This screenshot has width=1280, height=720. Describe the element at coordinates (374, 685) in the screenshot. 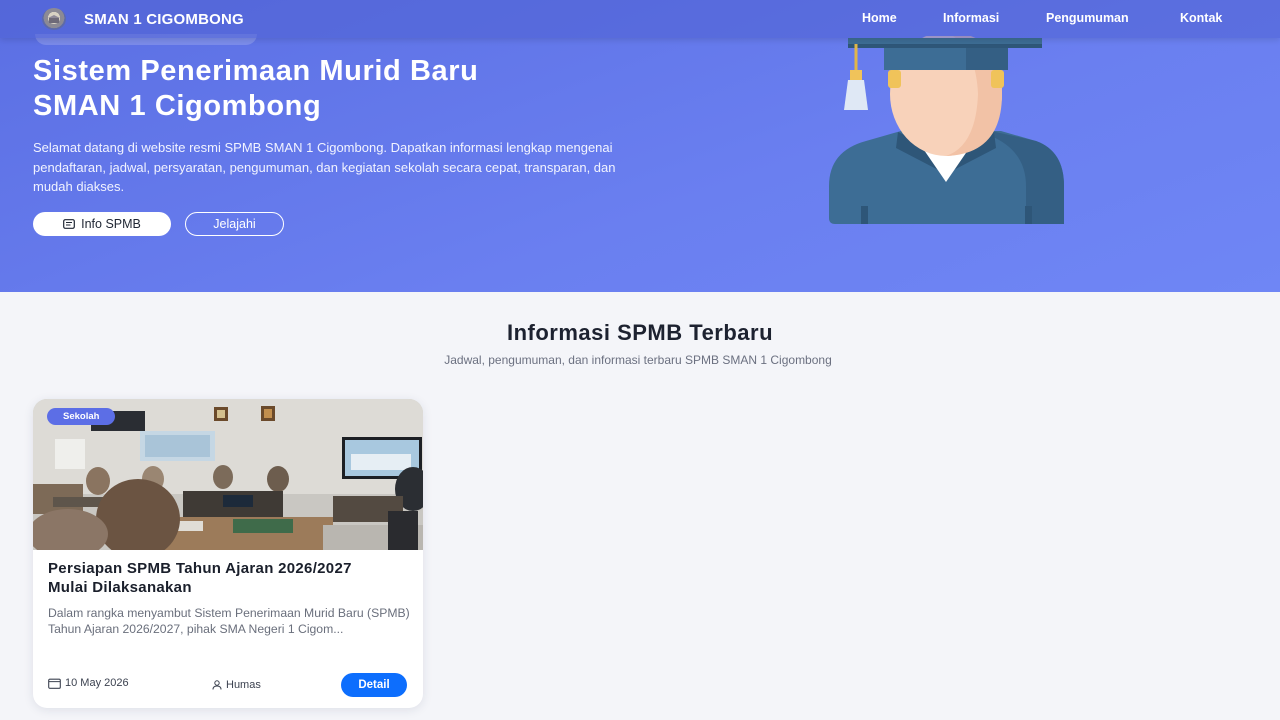

I see `detail-button: Detail` at that location.